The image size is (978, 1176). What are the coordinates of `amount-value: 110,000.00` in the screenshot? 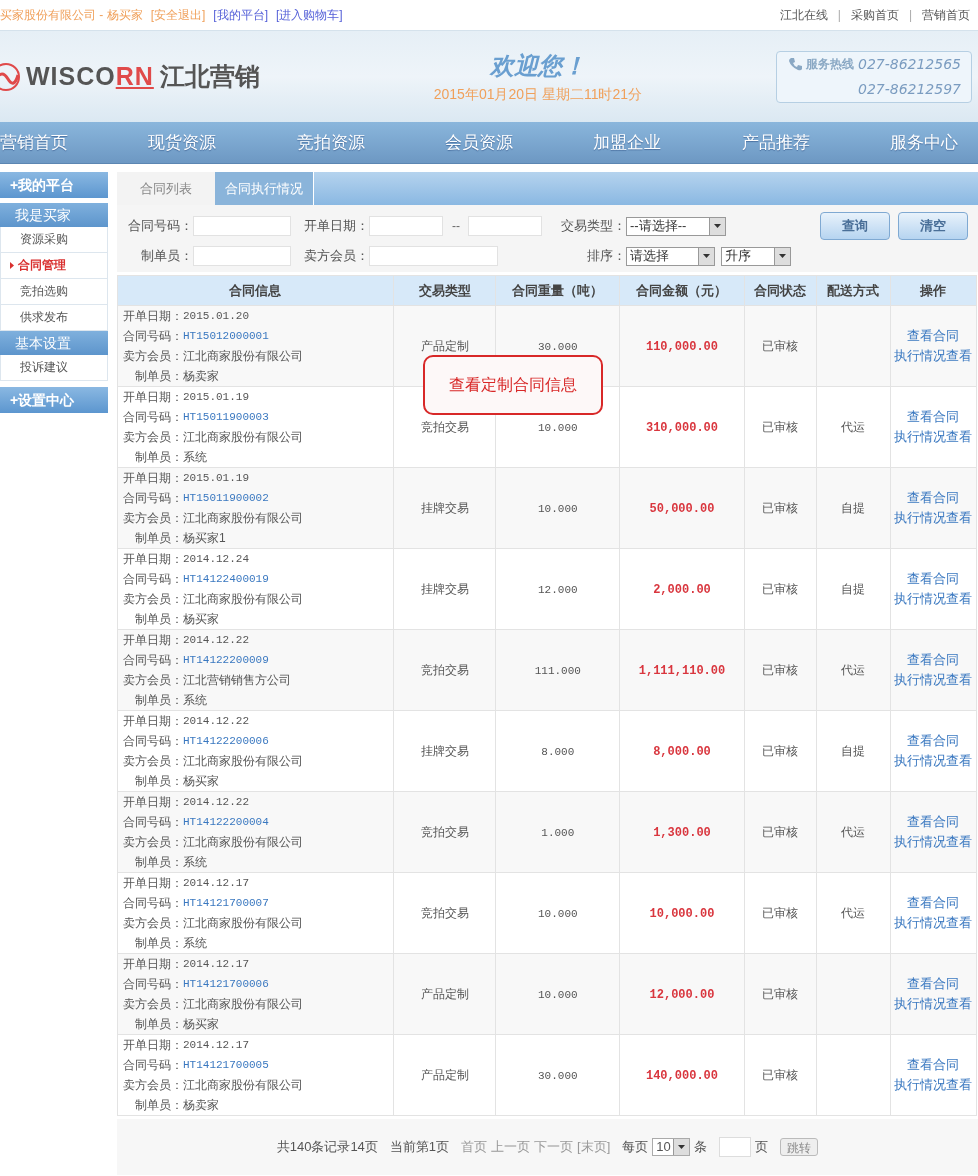 It's located at (681, 346).